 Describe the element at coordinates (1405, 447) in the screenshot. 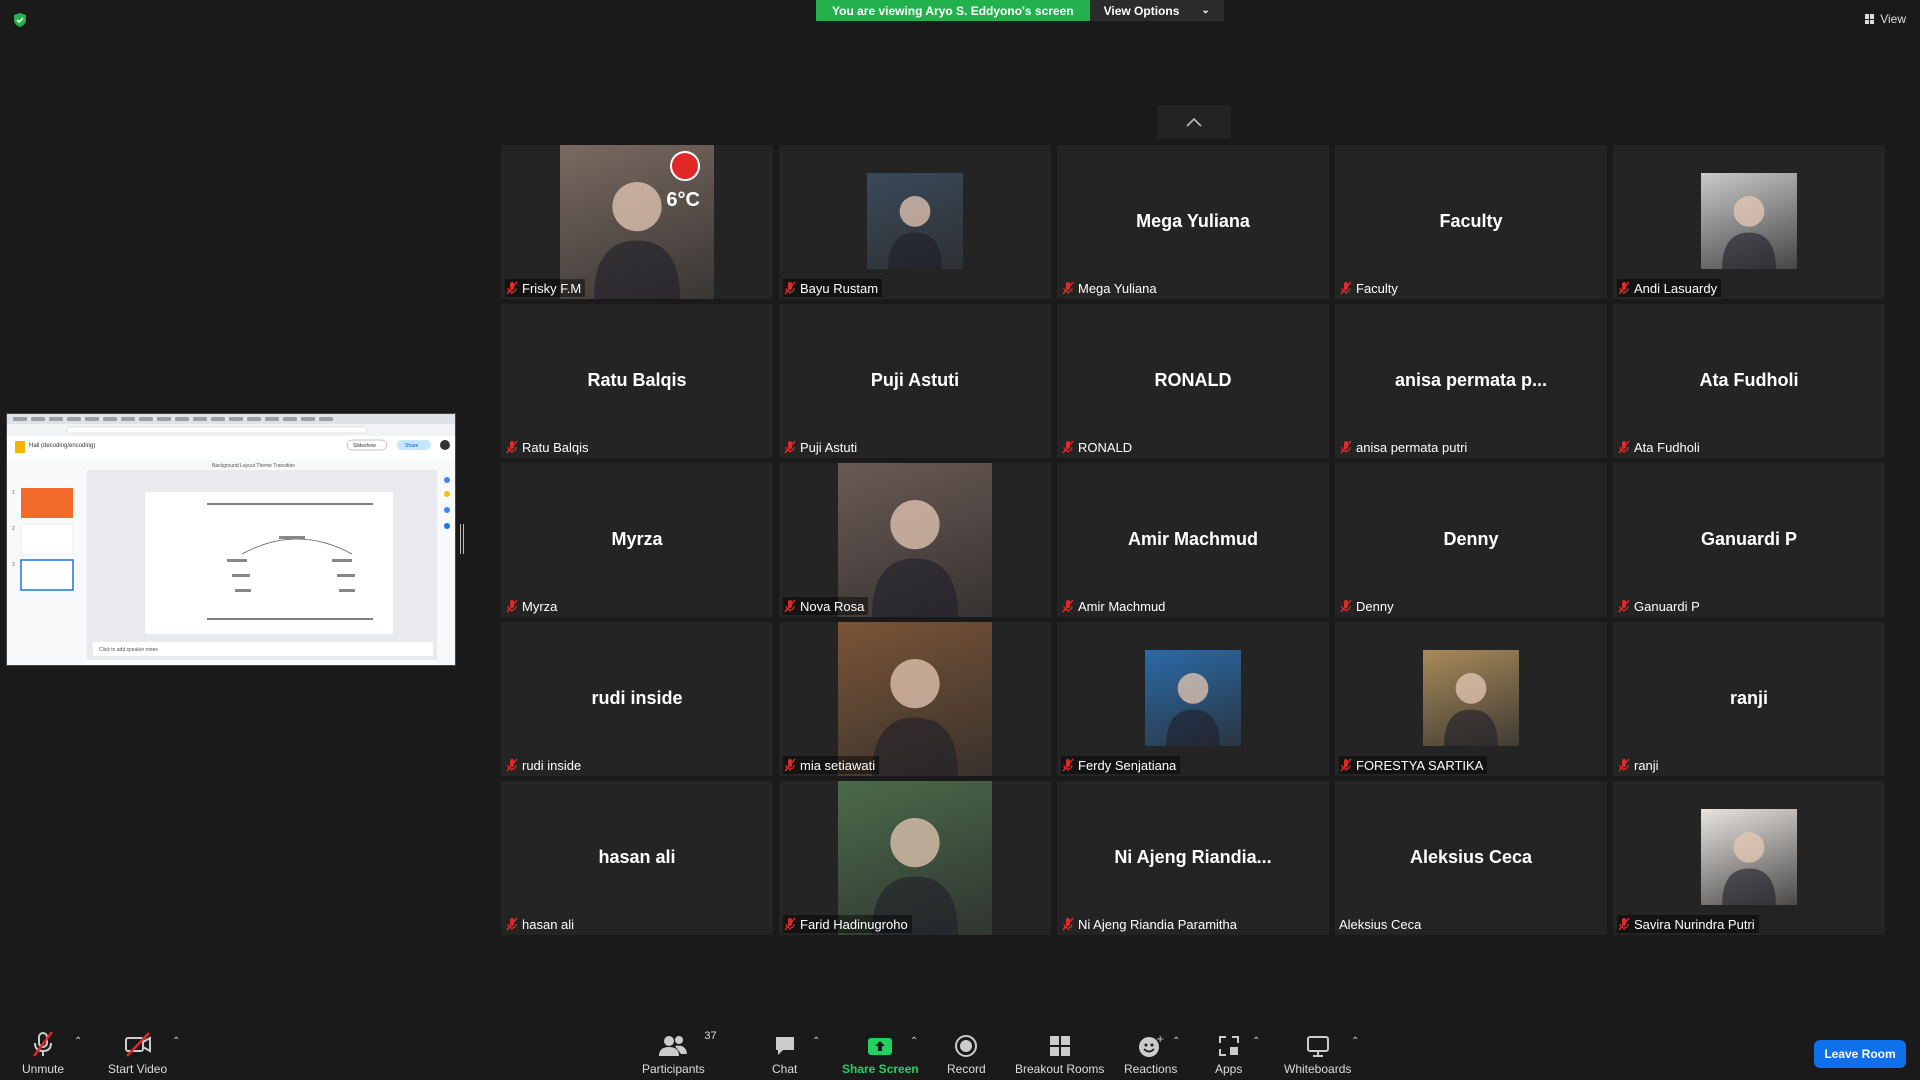

I see `participant-name-label: anisa permata putri` at that location.